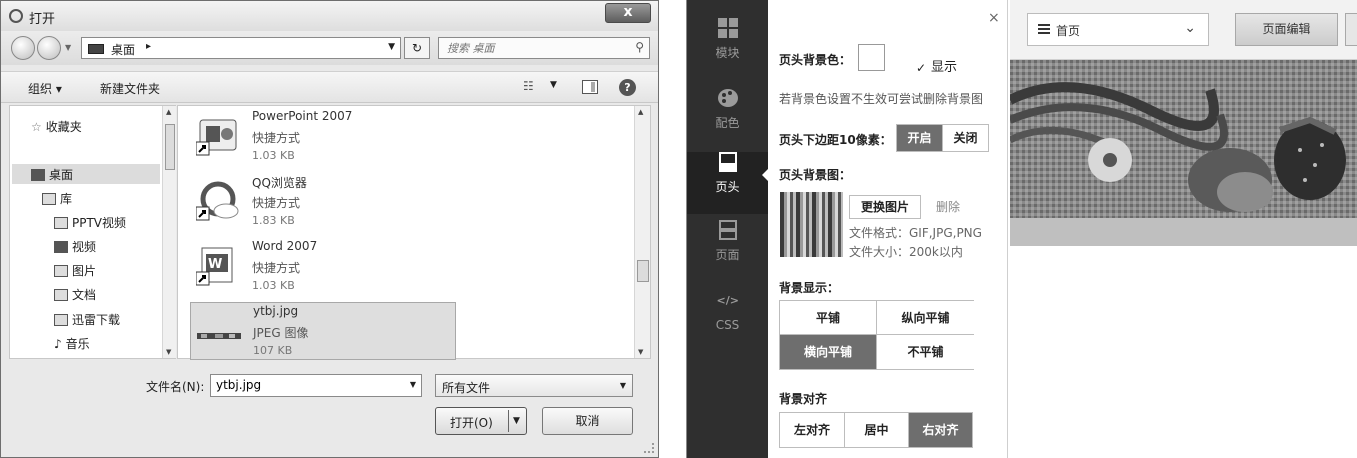  Describe the element at coordinates (809, 288) in the screenshot. I see `bg-display-label: 背景显示：` at that location.